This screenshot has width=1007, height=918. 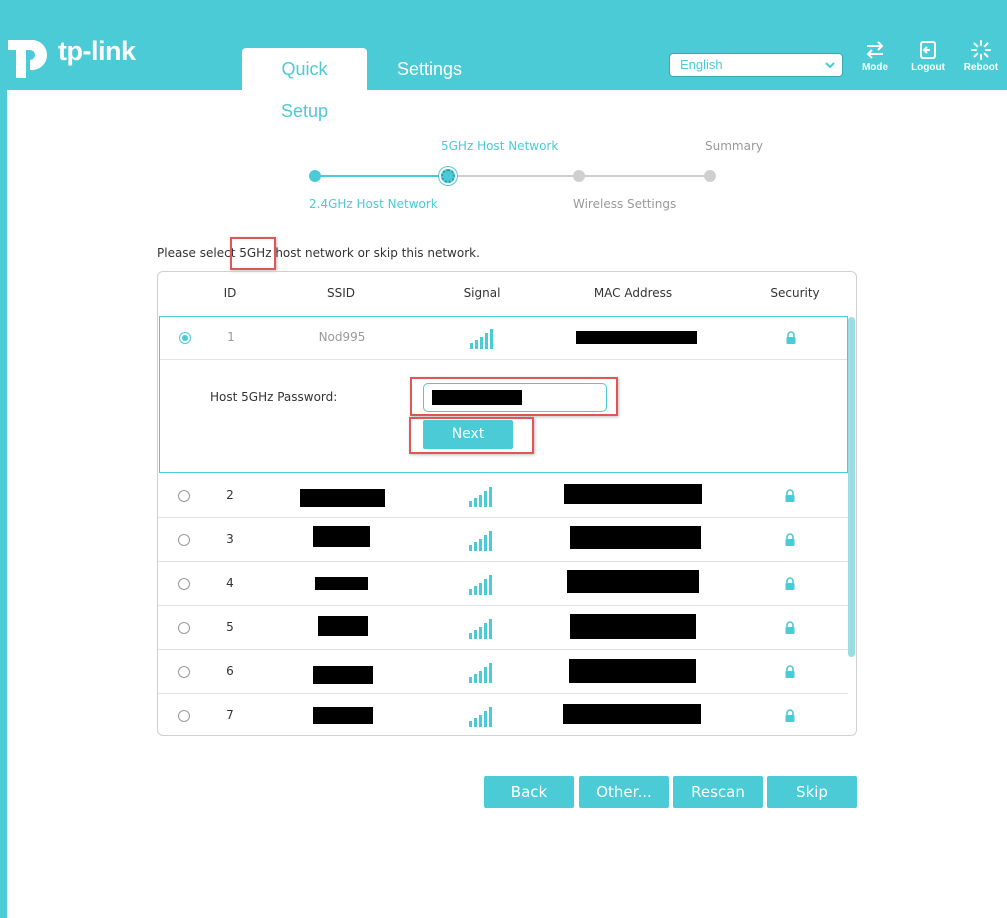 I want to click on row-id: 6, so click(x=230, y=671).